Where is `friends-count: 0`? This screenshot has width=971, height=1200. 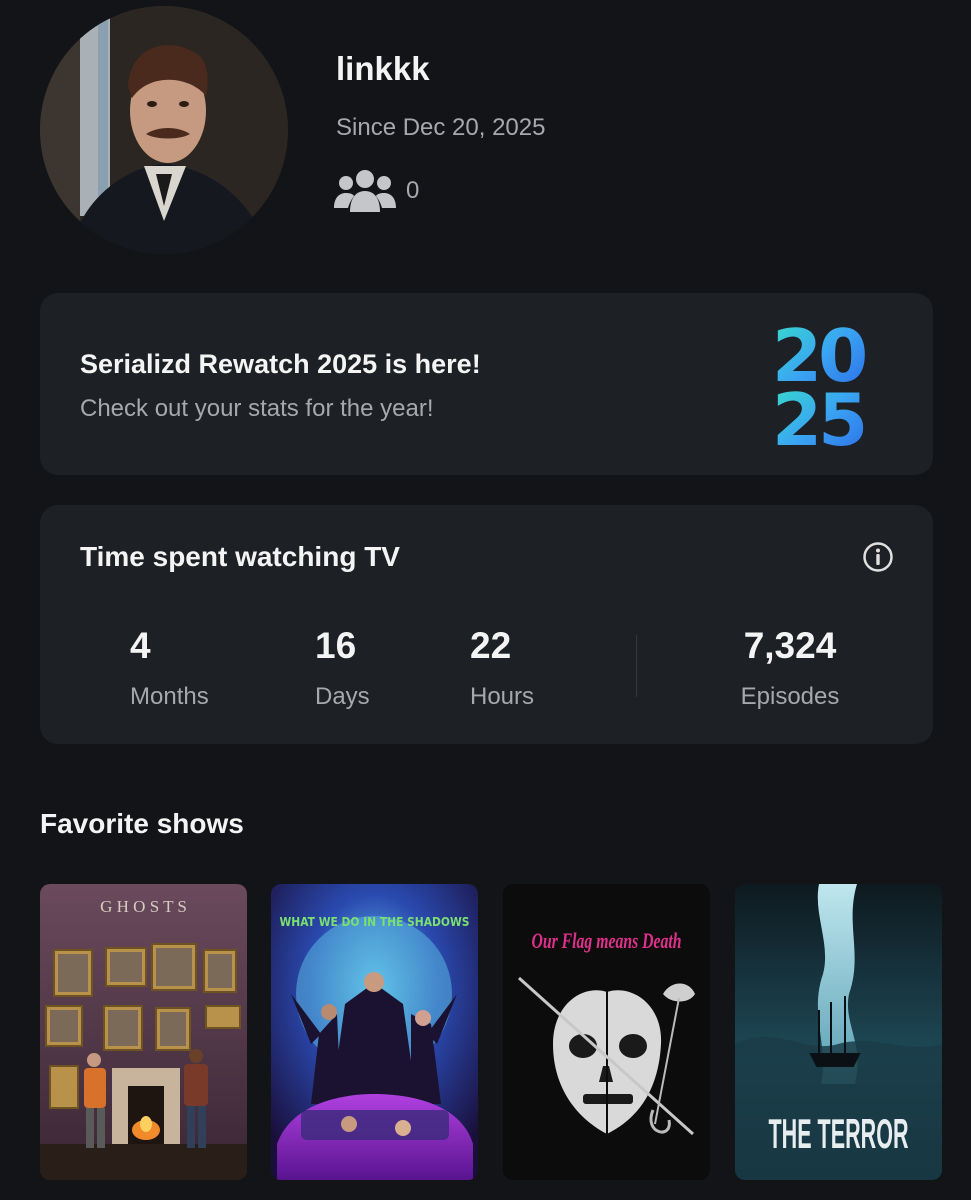 friends-count: 0 is located at coordinates (413, 190).